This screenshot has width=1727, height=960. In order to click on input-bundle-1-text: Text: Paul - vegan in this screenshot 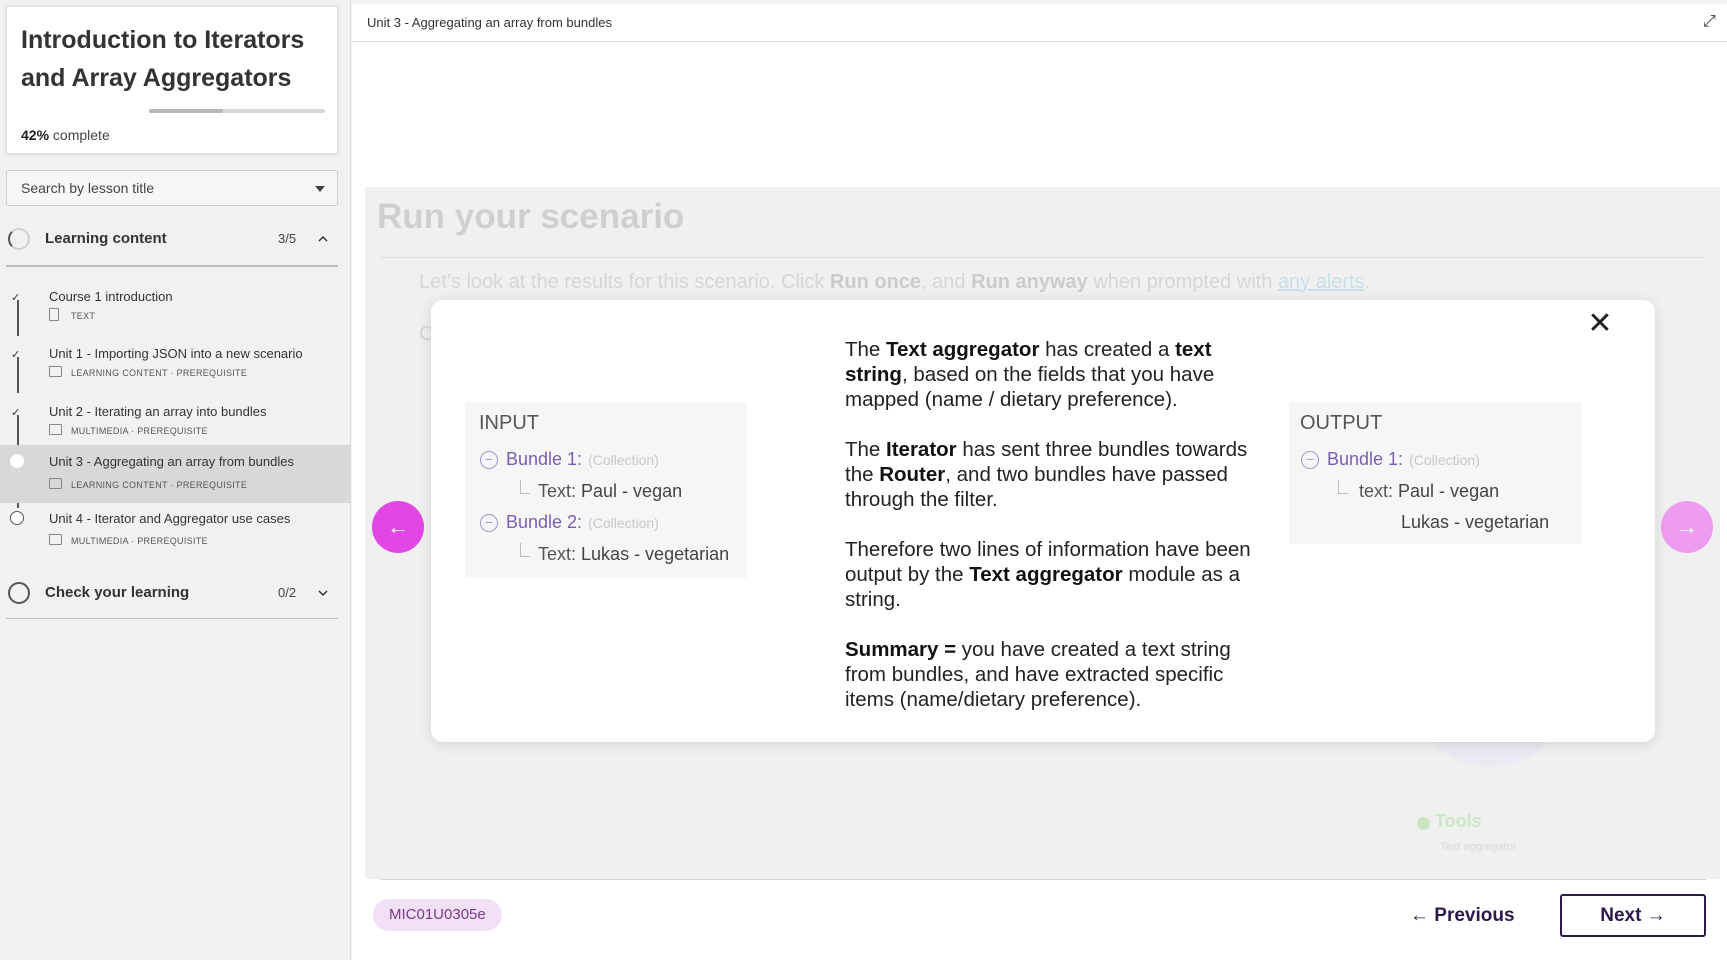, I will do `click(610, 491)`.